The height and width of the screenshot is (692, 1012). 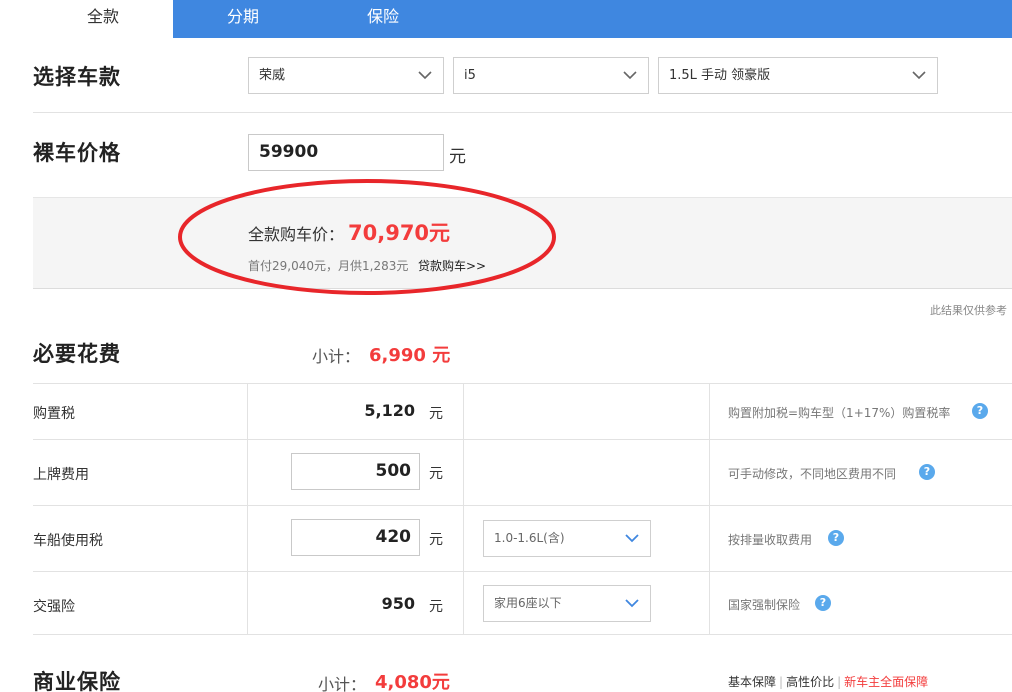 What do you see at coordinates (752, 682) in the screenshot?
I see `plan-basic-link: 基本保障` at bounding box center [752, 682].